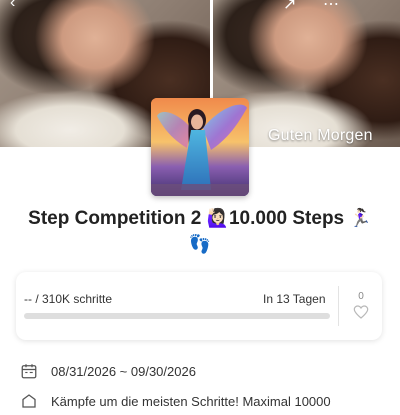 The width and height of the screenshot is (400, 415). I want to click on event-title-part1: Step Competition 2, so click(117, 218).